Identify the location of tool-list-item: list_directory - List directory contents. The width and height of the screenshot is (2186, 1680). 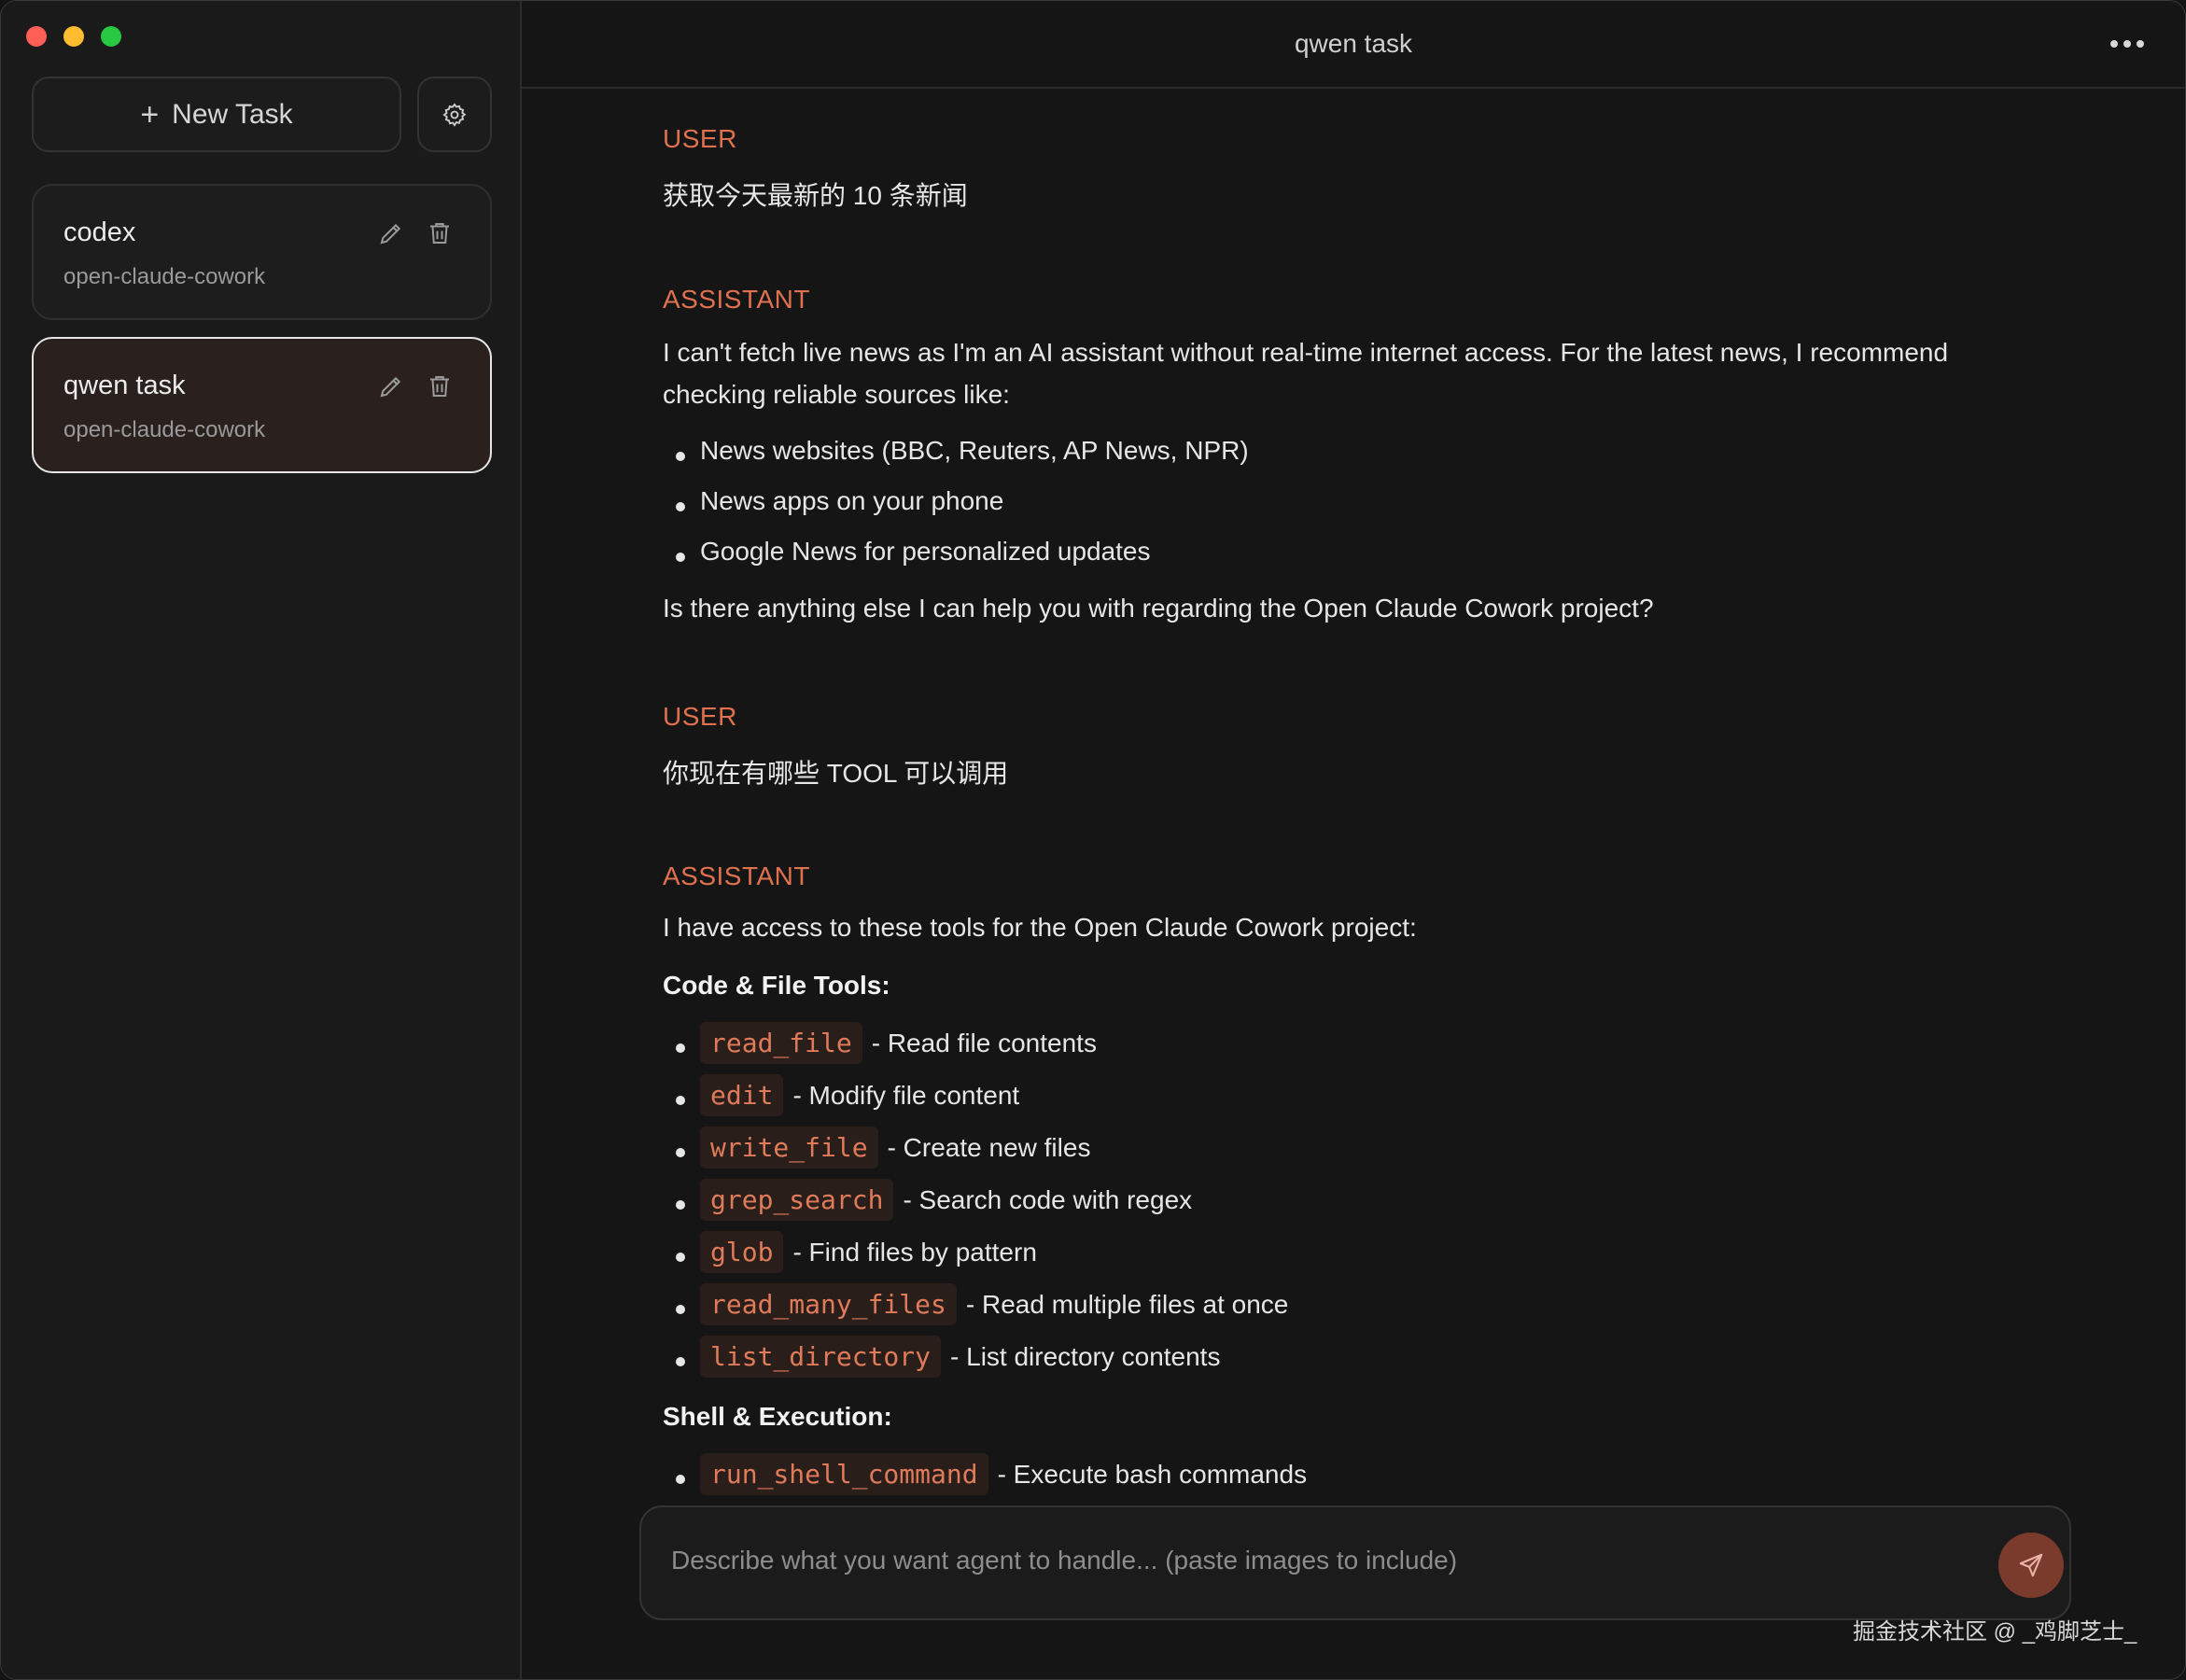
(960, 1357).